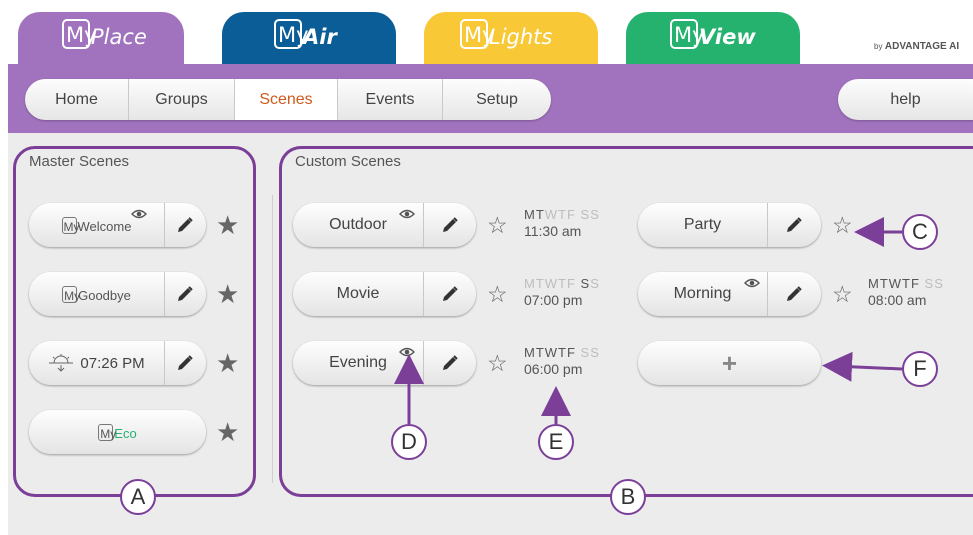 The height and width of the screenshot is (535, 973). Describe the element at coordinates (138, 497) in the screenshot. I see `callout-a: A` at that location.